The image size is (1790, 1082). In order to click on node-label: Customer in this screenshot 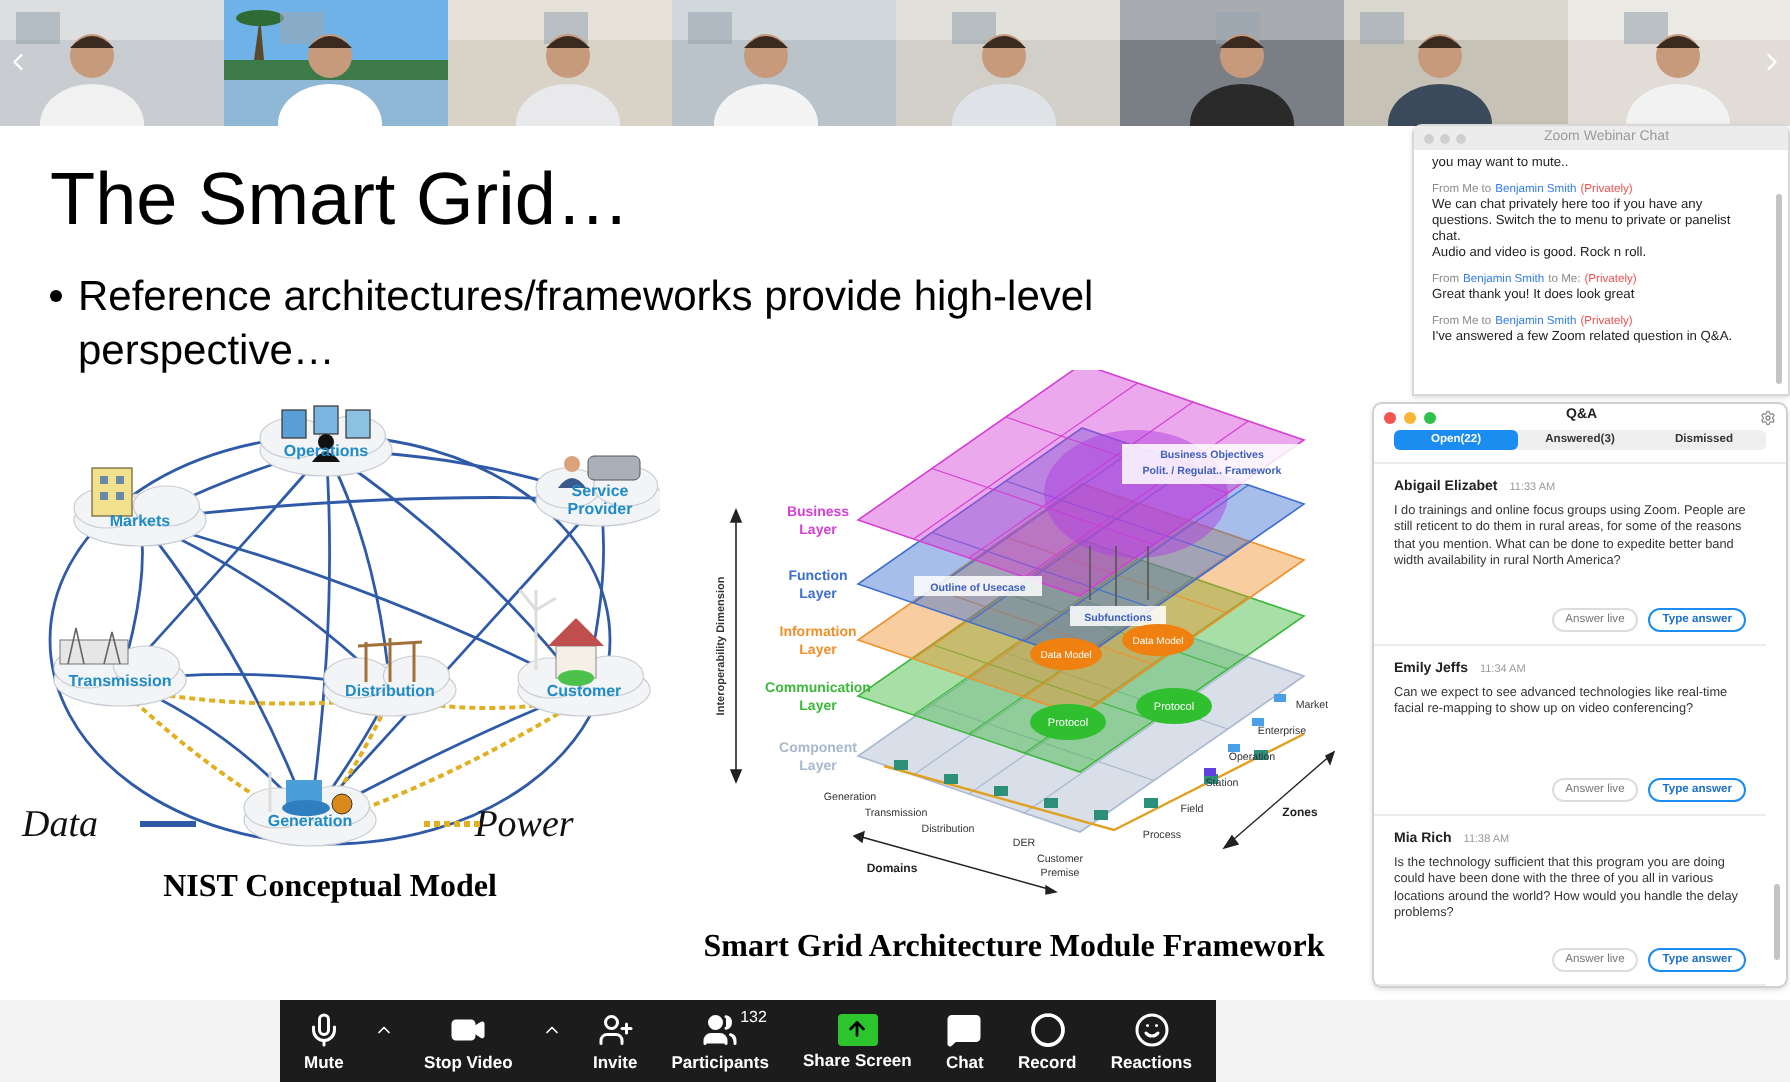, I will do `click(584, 691)`.